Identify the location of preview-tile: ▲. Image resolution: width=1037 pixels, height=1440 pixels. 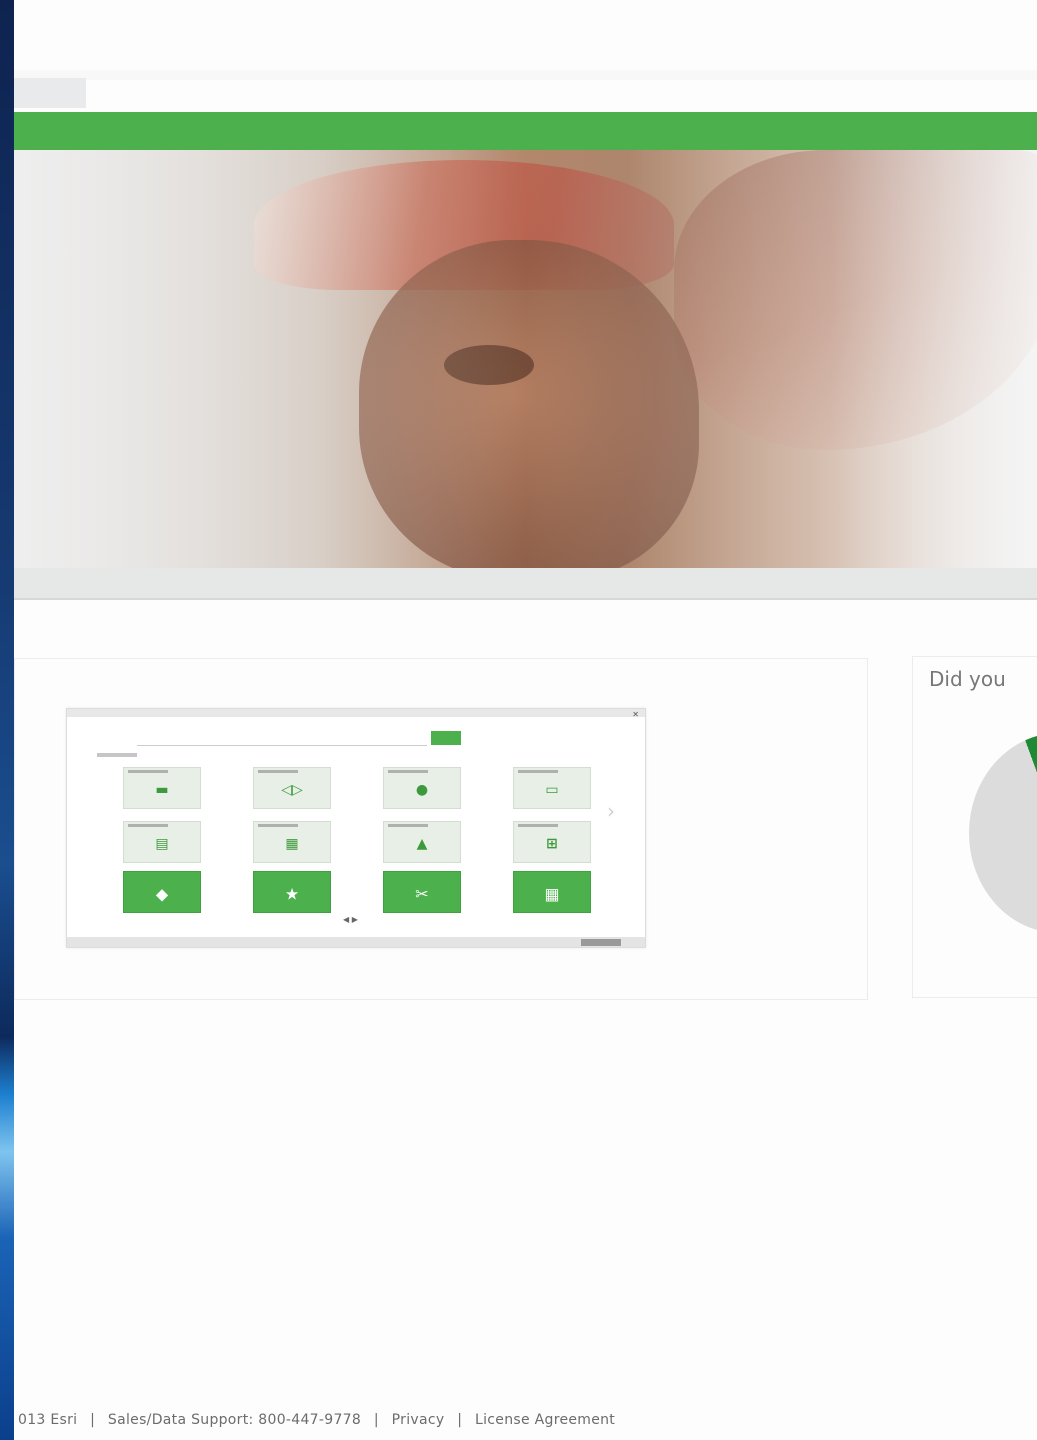
(422, 842).